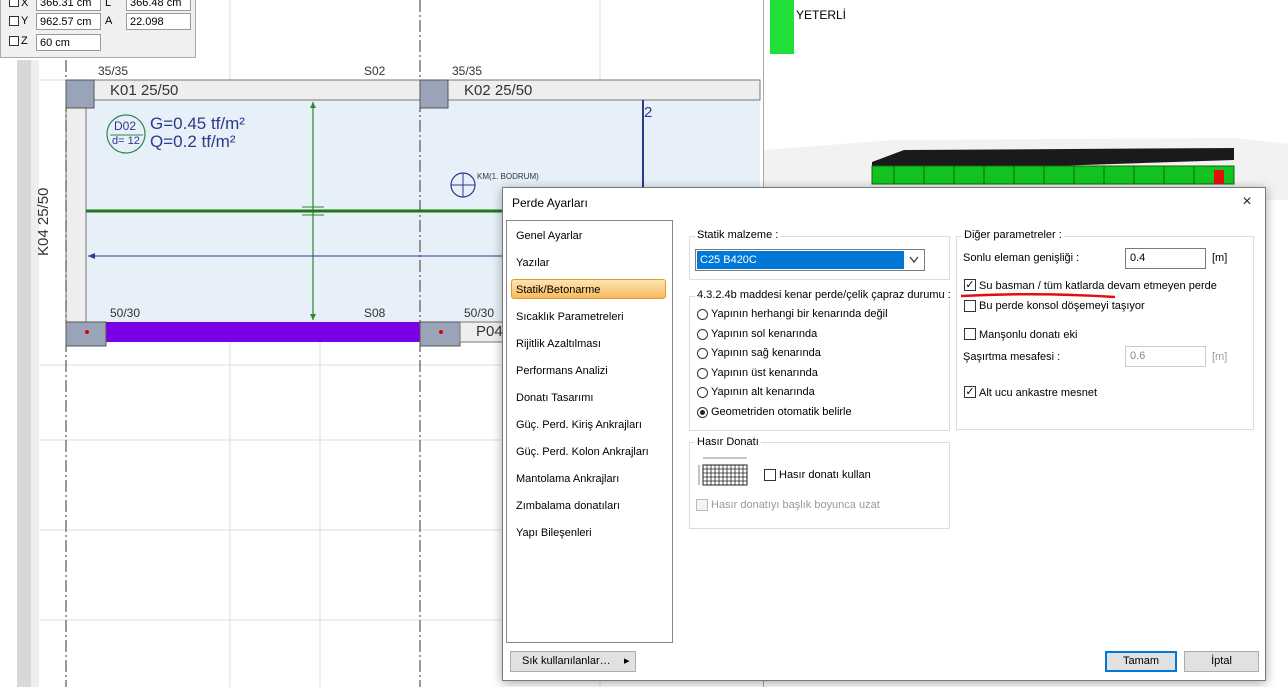 The height and width of the screenshot is (687, 1288). Describe the element at coordinates (702, 373) in the screenshot. I see `radio-edge-top` at that location.